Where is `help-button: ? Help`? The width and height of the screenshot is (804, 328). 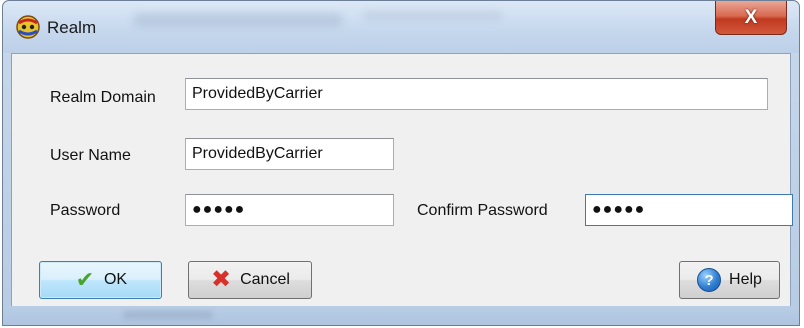
help-button: ? Help is located at coordinates (729, 280).